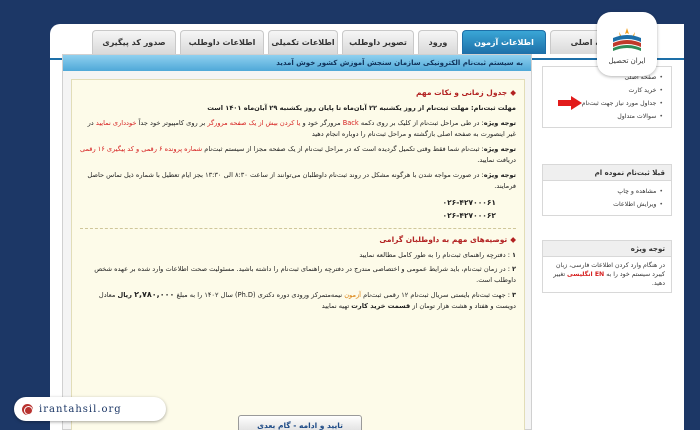  What do you see at coordinates (80, 409) in the screenshot?
I see `site-address: irantahsil.org` at bounding box center [80, 409].